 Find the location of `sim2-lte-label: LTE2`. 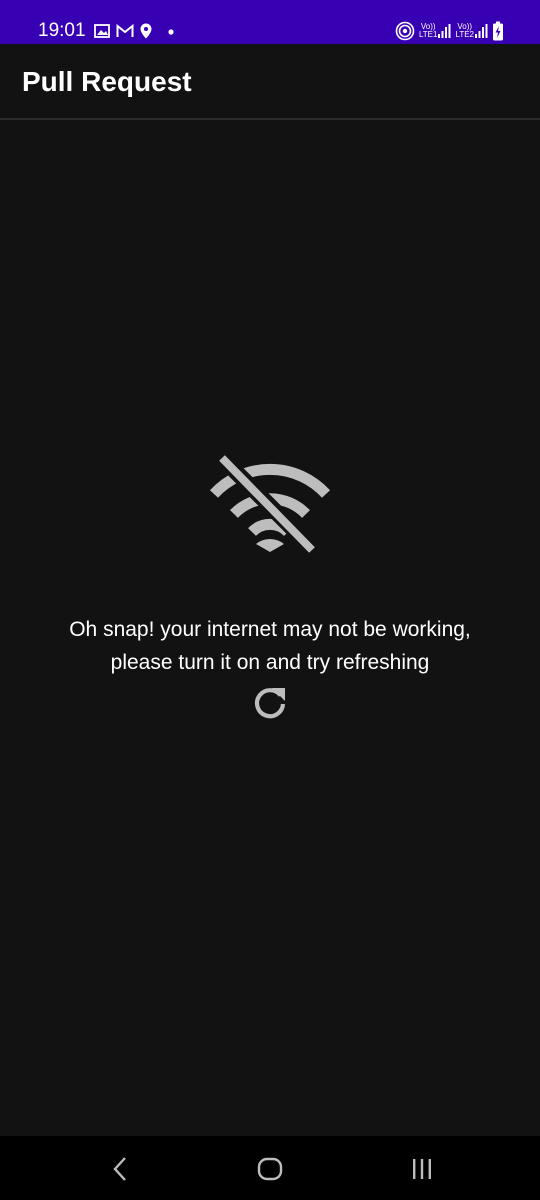

sim2-lte-label: LTE2 is located at coordinates (464, 34).